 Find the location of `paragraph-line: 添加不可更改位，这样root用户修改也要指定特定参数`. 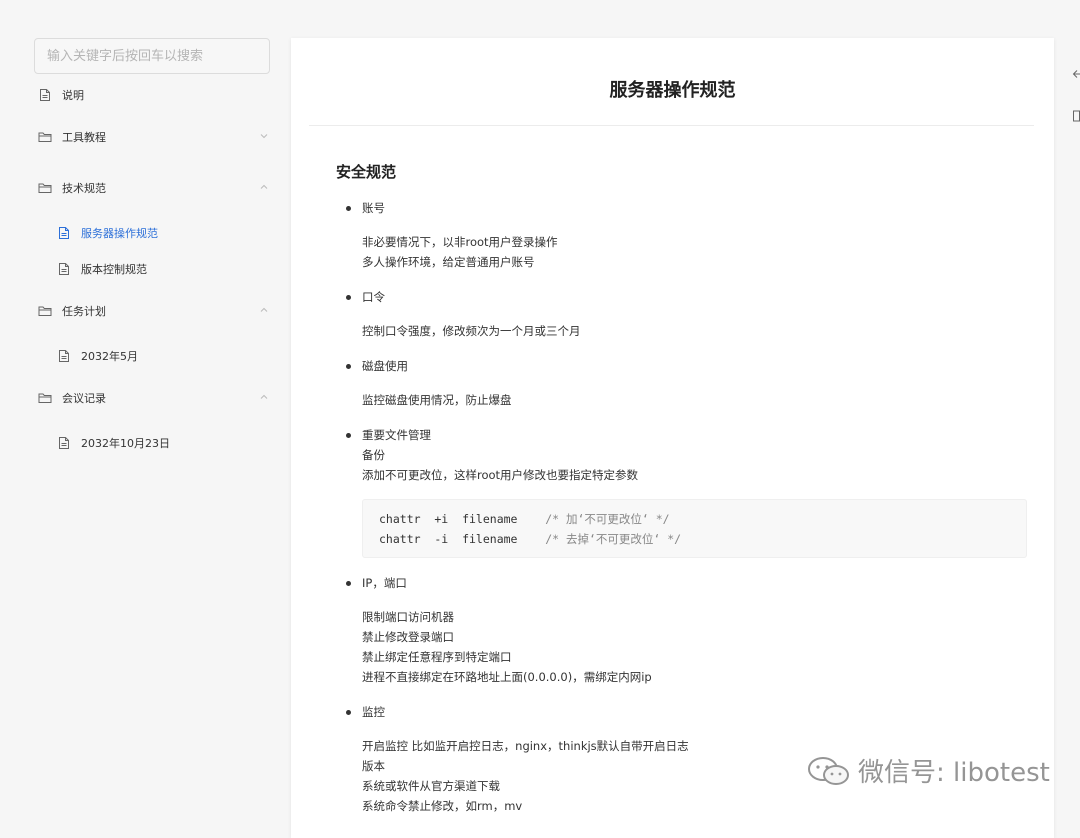

paragraph-line: 添加不可更改位，这样root用户修改也要指定特定参数 is located at coordinates (500, 475).